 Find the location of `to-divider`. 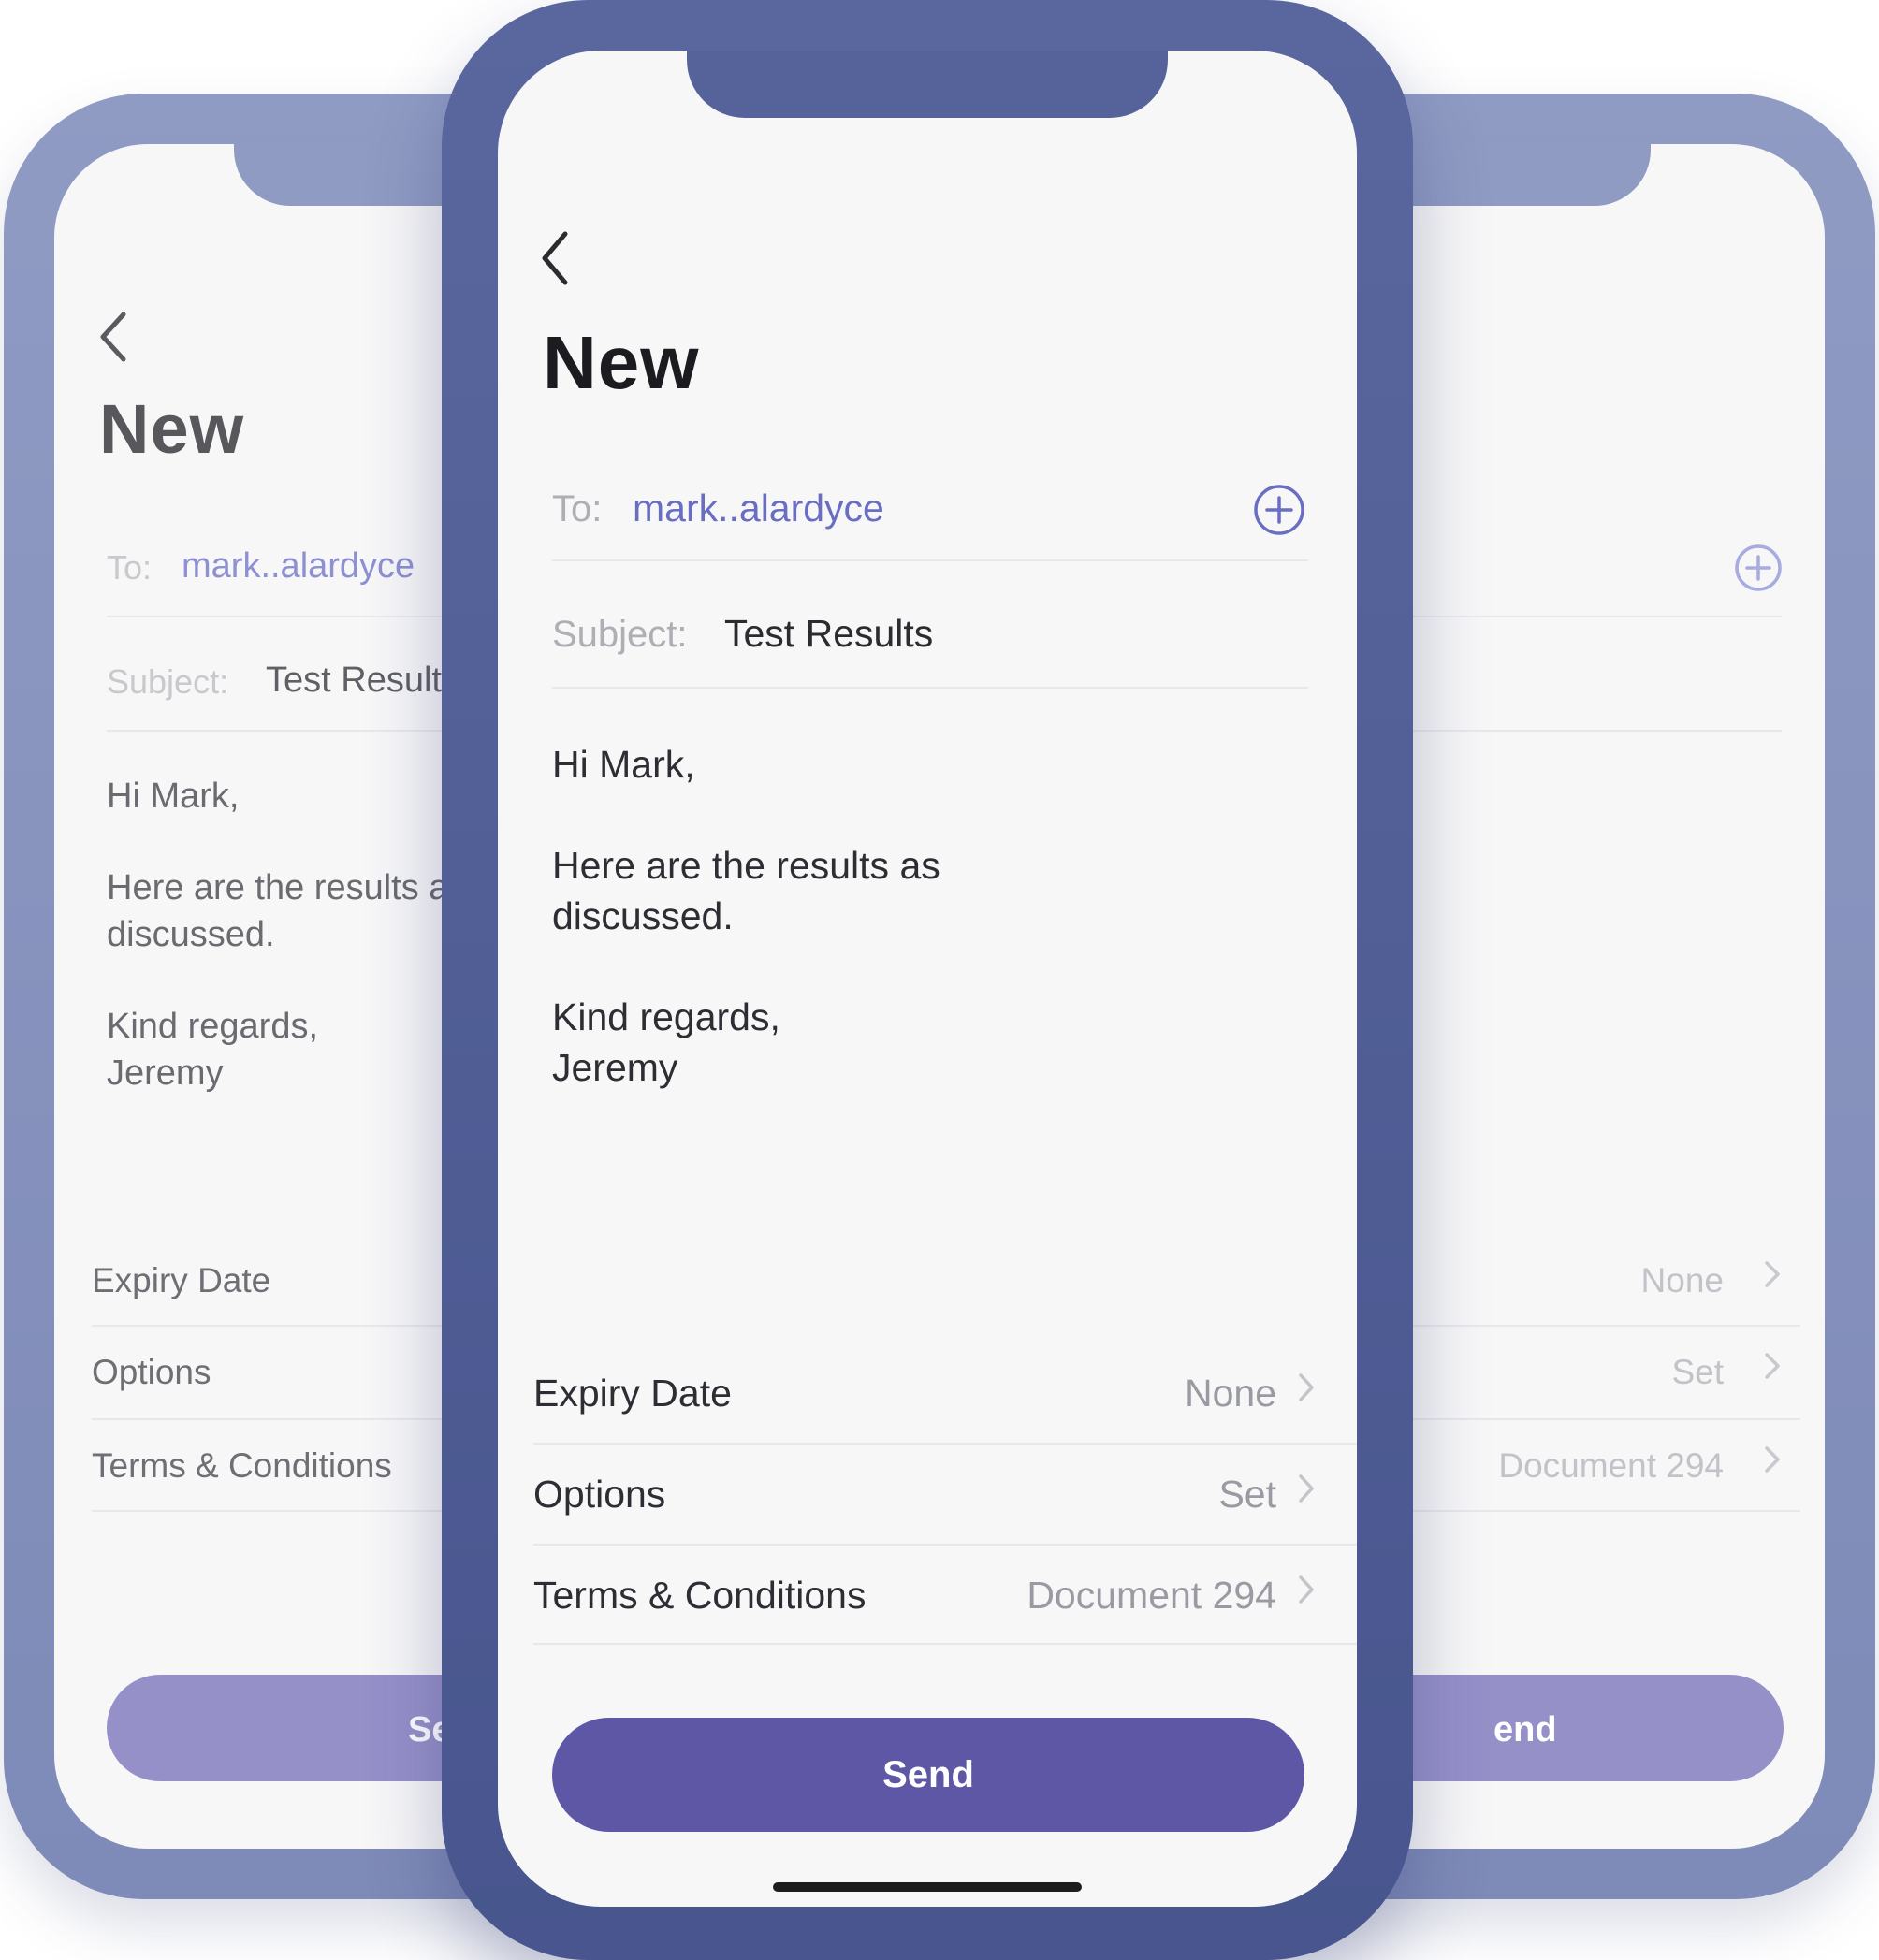

to-divider is located at coordinates (930, 560).